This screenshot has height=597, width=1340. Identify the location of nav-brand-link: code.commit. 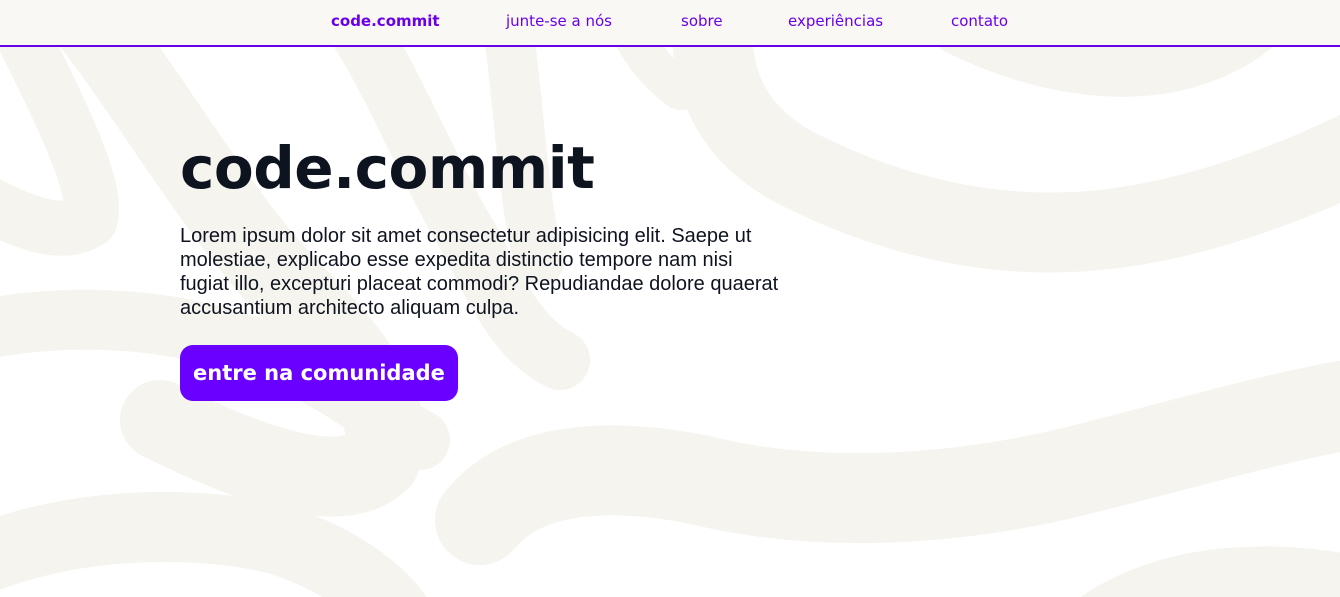
(385, 21).